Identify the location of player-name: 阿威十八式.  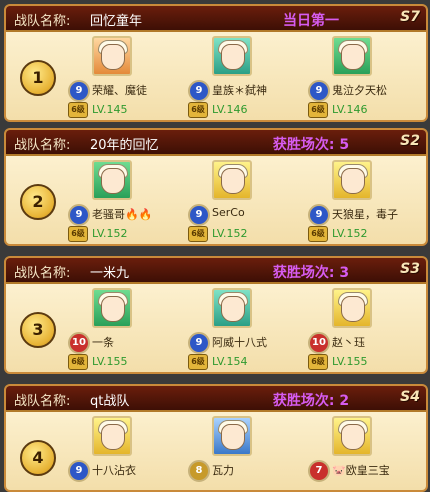
(239, 342).